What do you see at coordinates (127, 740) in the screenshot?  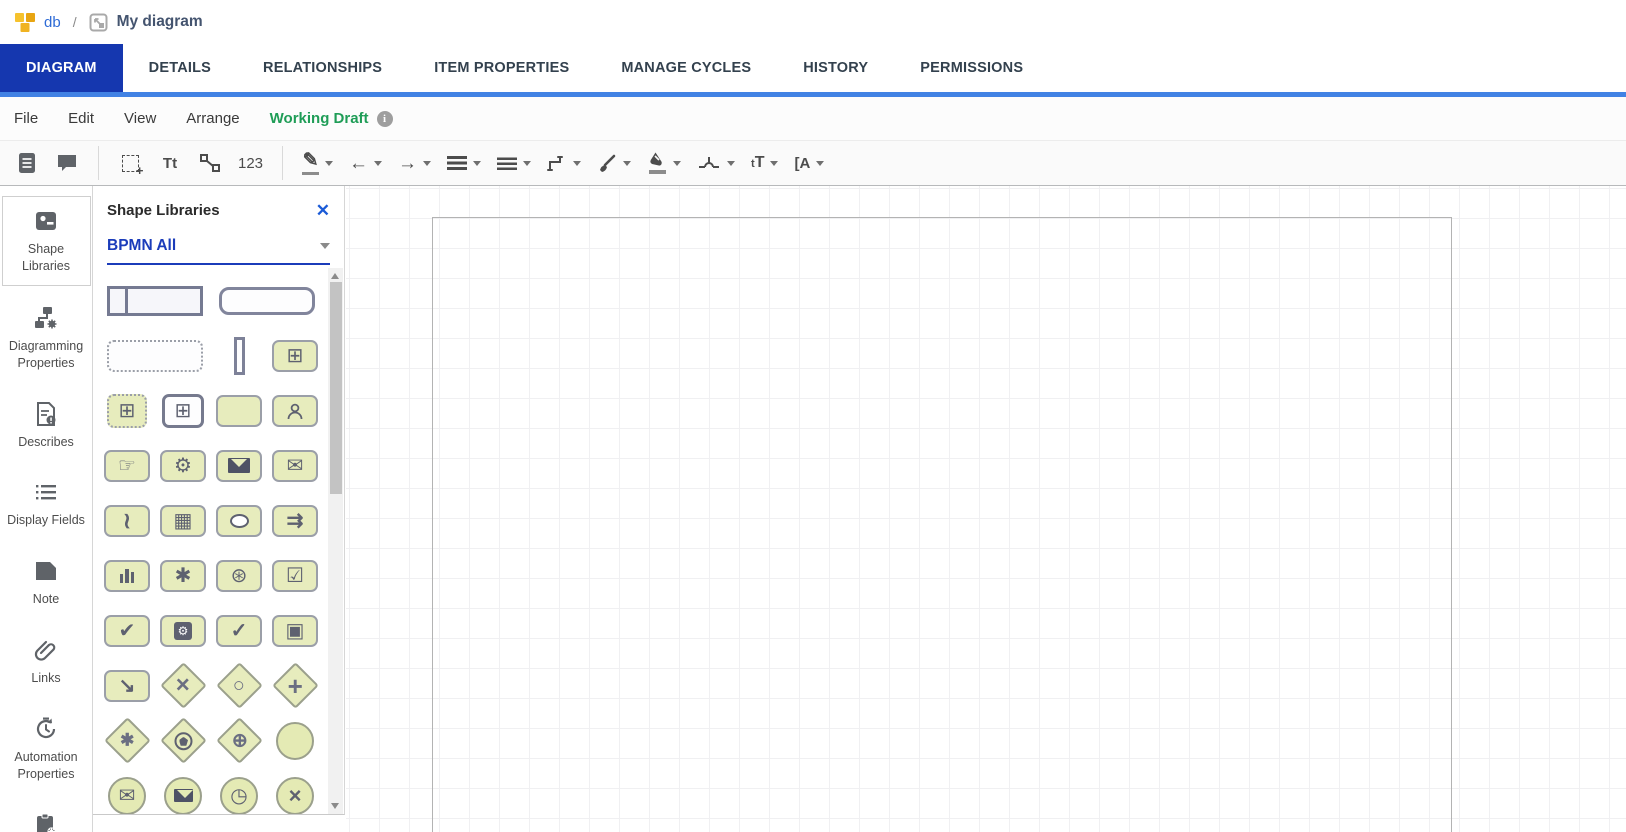 I see `shape-complex-gateway: ✱` at bounding box center [127, 740].